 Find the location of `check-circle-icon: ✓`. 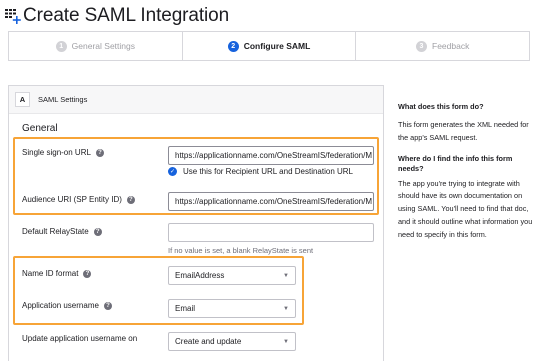

check-circle-icon: ✓ is located at coordinates (172, 171).